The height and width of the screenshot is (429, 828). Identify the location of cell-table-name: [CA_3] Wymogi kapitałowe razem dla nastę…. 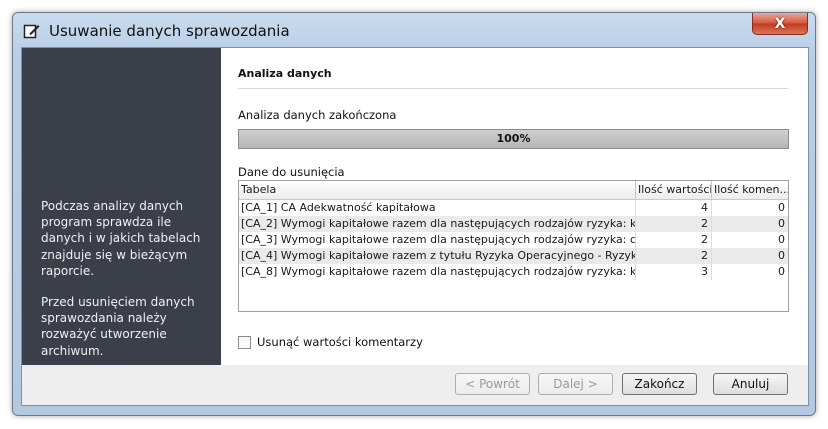
(438, 240).